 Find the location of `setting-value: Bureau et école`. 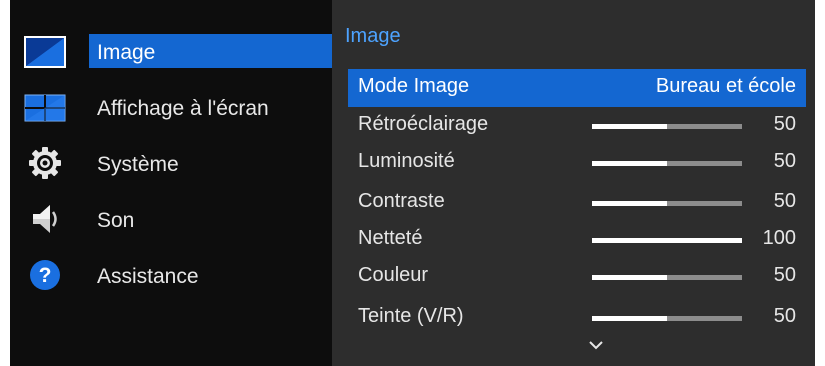

setting-value: Bureau et école is located at coordinates (725, 86).